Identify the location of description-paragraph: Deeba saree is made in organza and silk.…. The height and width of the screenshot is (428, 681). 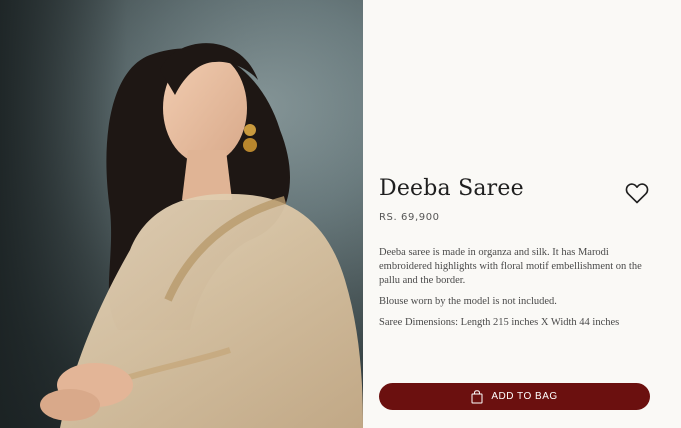
(510, 266).